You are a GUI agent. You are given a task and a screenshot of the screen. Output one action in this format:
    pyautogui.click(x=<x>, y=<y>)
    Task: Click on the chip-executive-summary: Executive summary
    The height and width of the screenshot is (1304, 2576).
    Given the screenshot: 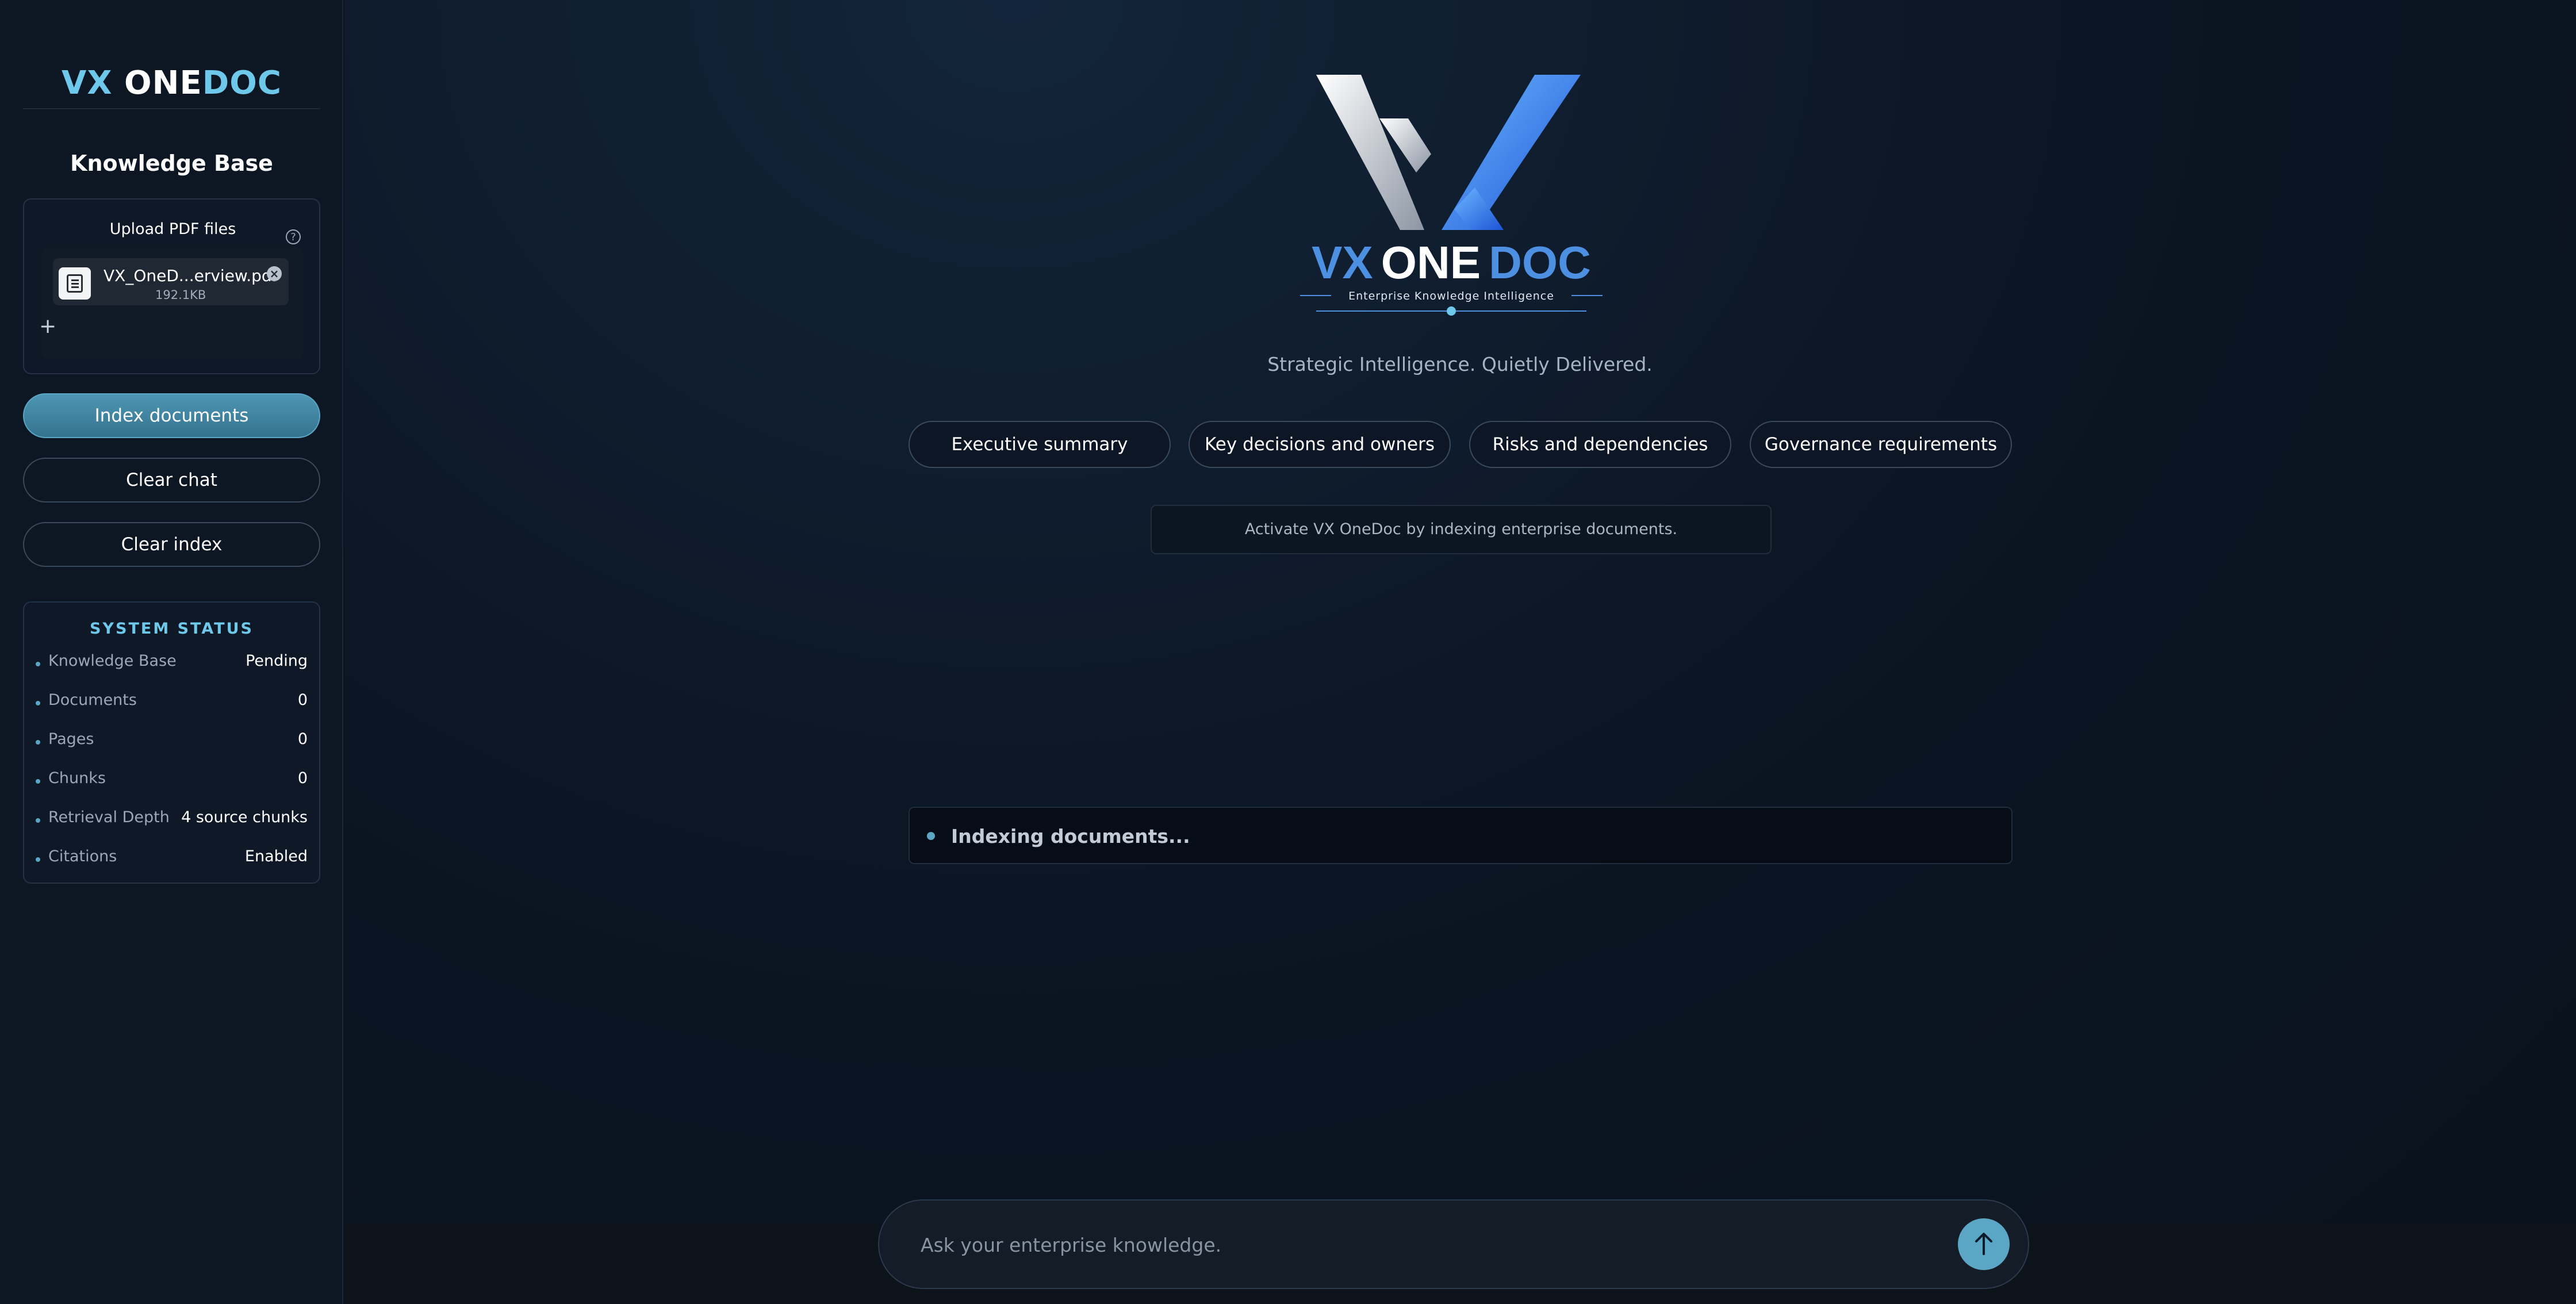 What is the action you would take?
    pyautogui.click(x=1039, y=444)
    